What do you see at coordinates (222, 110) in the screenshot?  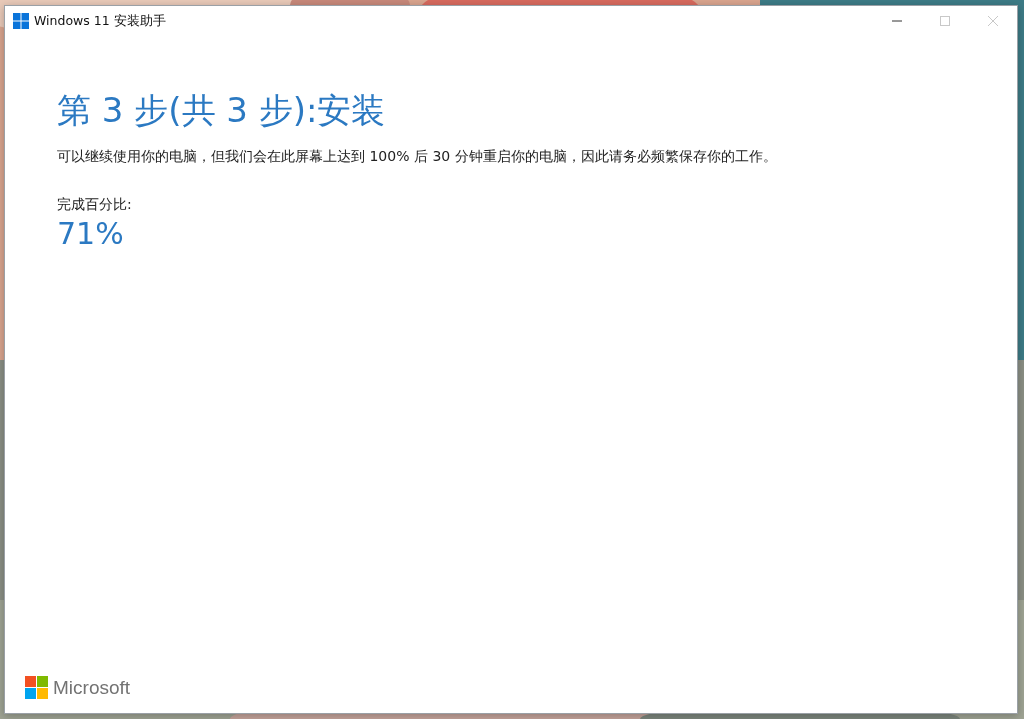 I see `step-heading: 第 3 步(共 3 步):安装` at bounding box center [222, 110].